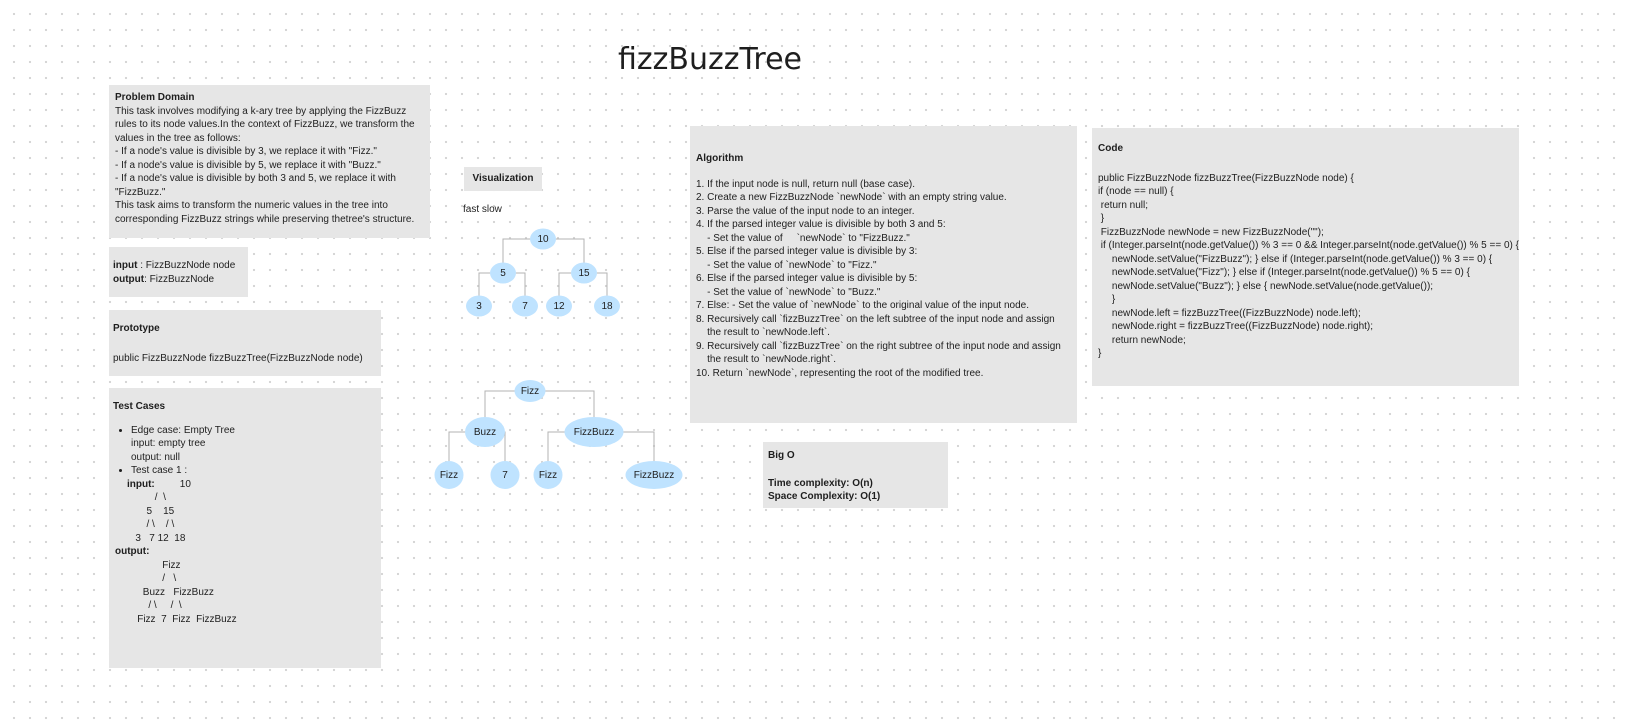  Describe the element at coordinates (781, 455) in the screenshot. I see `big-o-heading: Big O` at that location.